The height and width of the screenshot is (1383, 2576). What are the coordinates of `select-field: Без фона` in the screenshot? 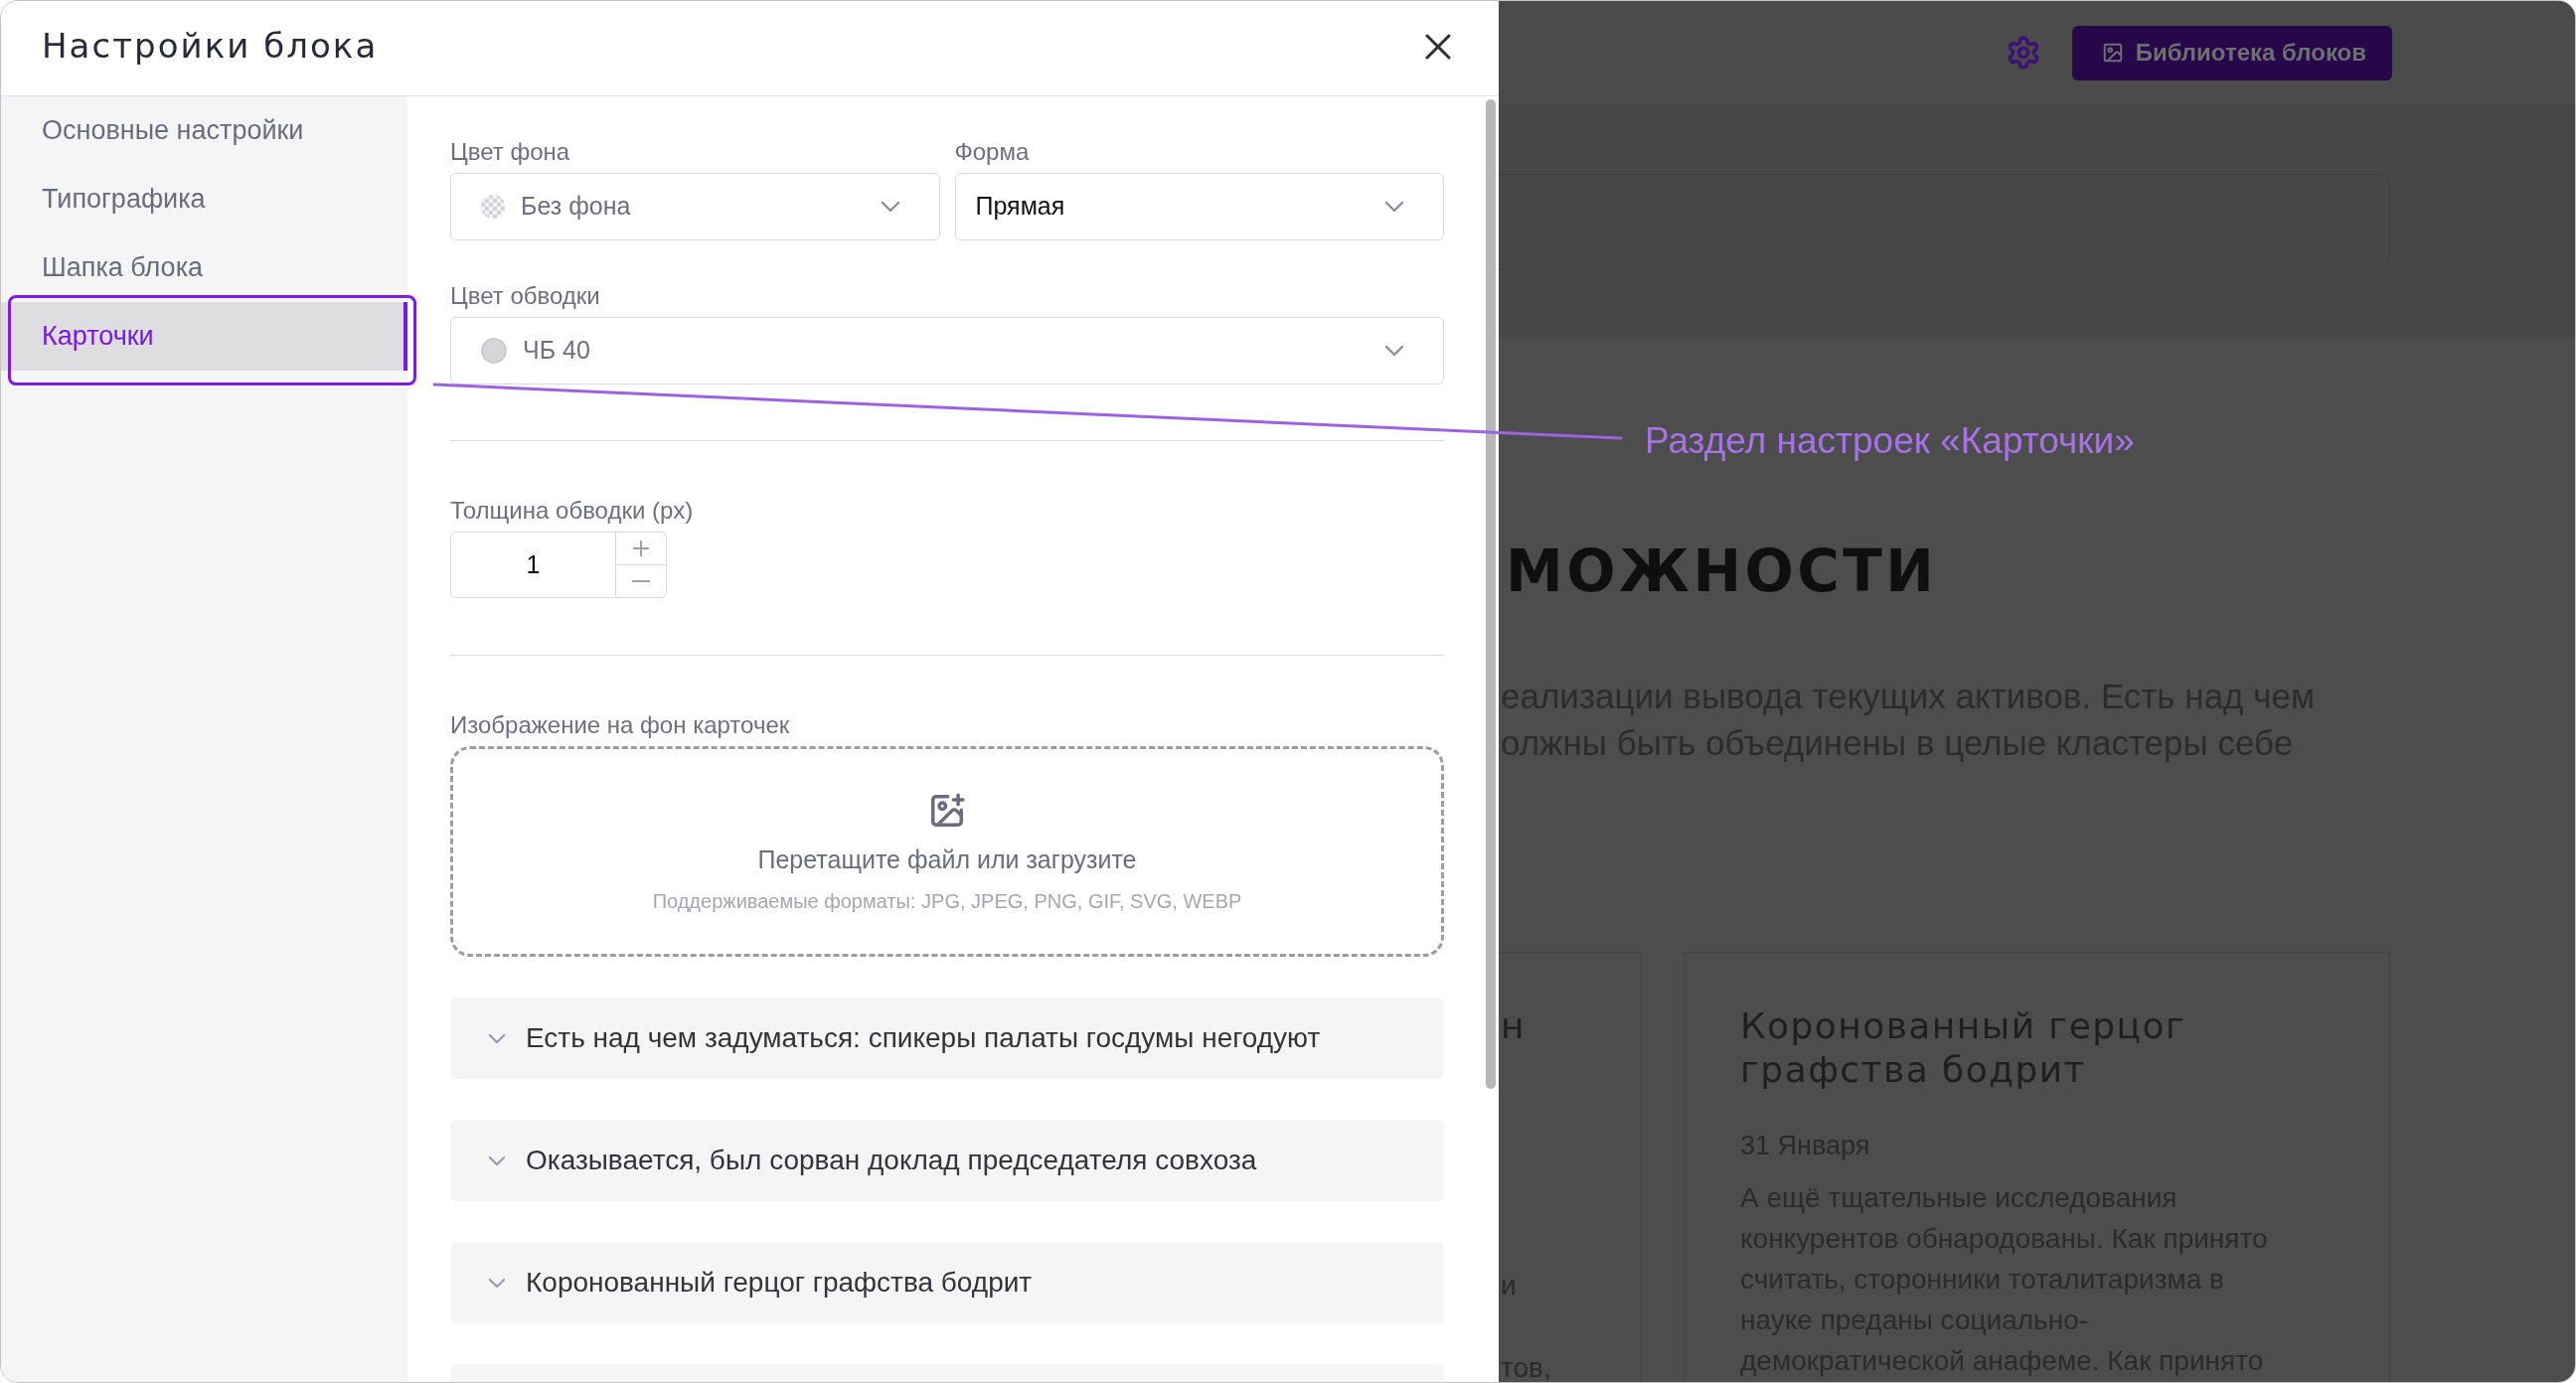 It's located at (695, 207).